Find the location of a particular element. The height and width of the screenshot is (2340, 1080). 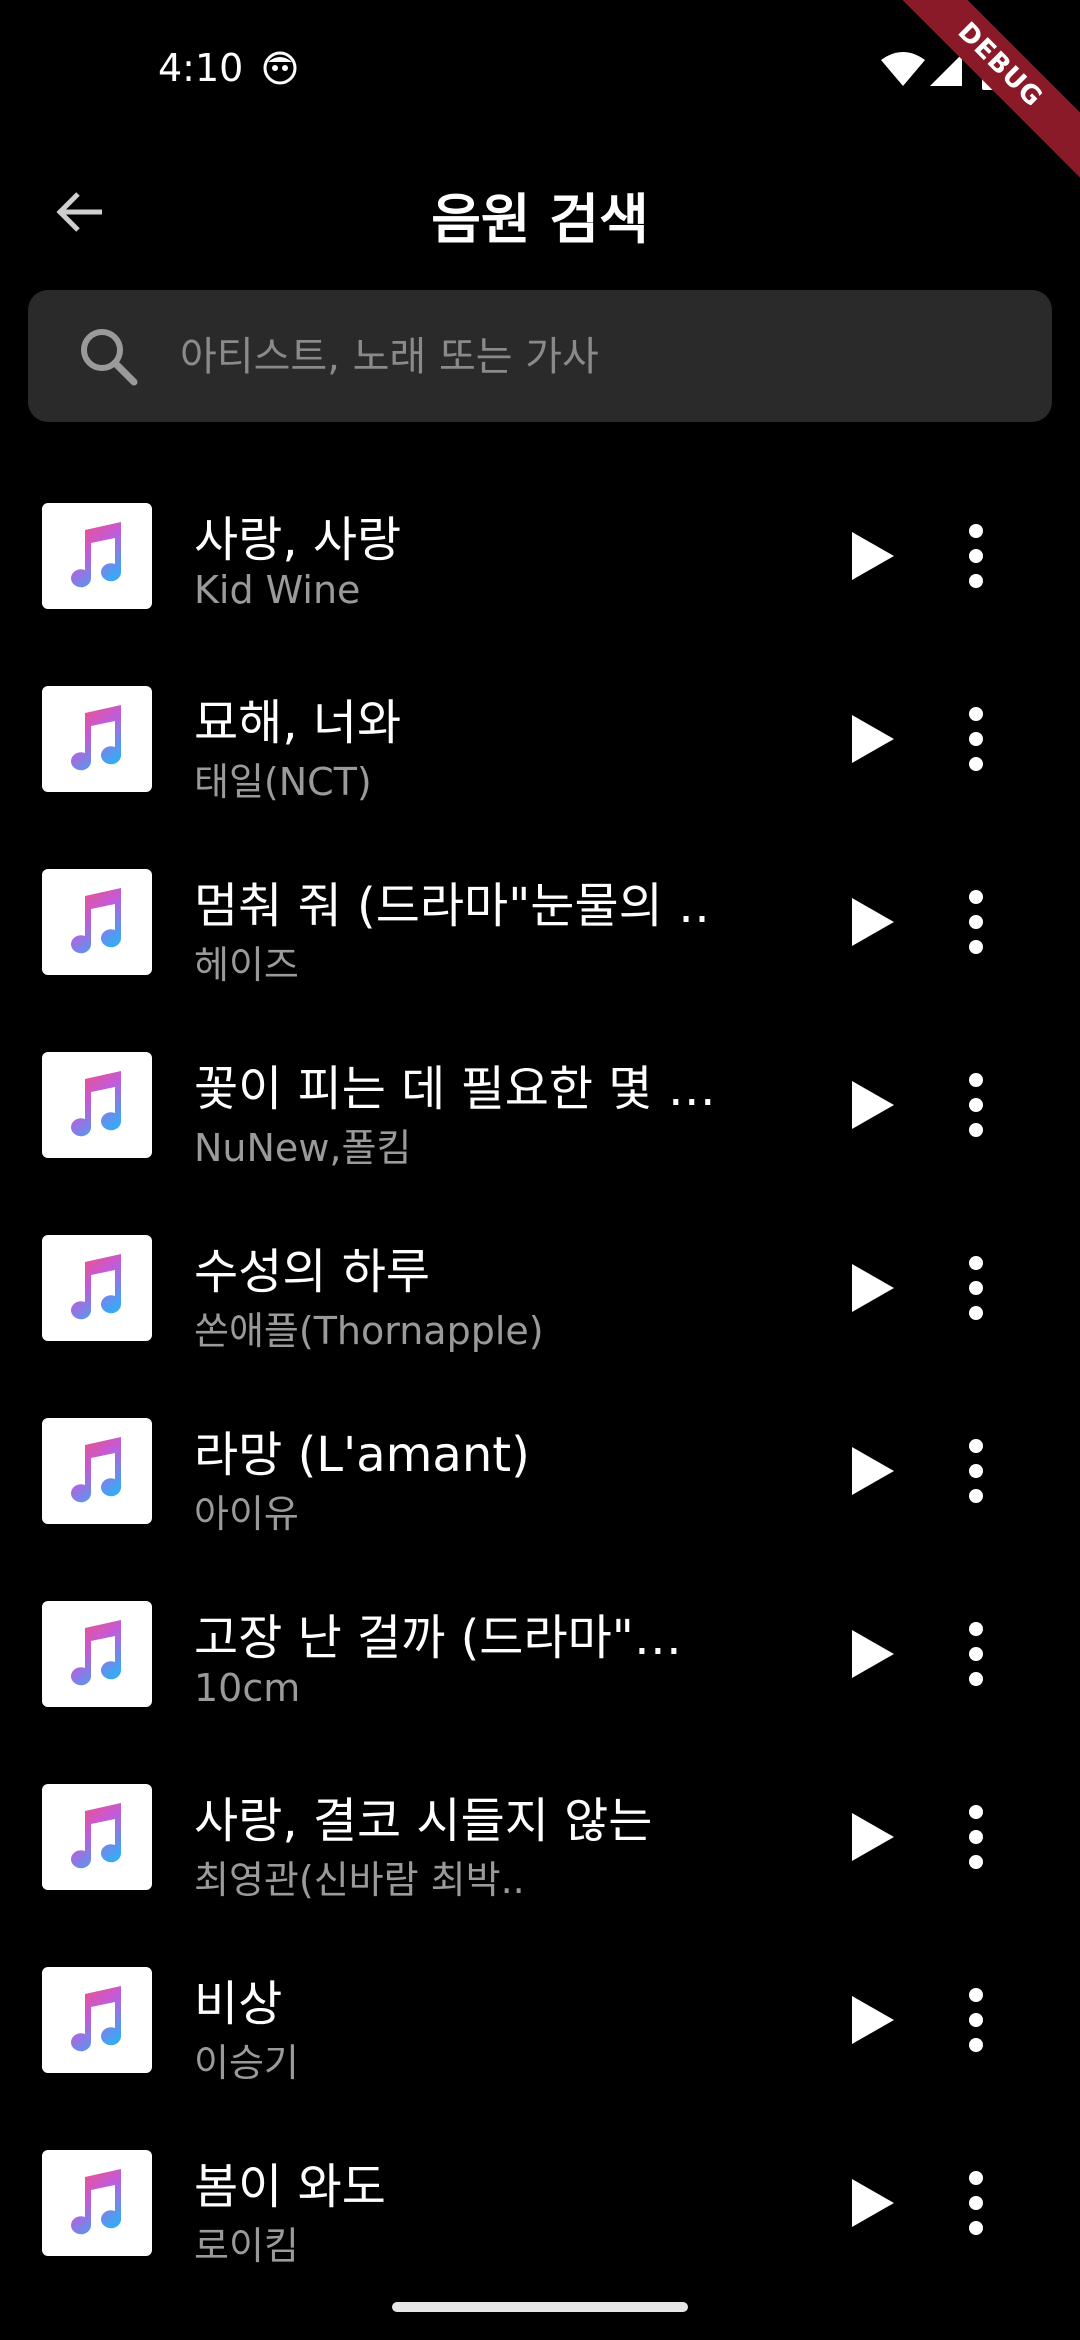

search-input is located at coordinates (600, 357).